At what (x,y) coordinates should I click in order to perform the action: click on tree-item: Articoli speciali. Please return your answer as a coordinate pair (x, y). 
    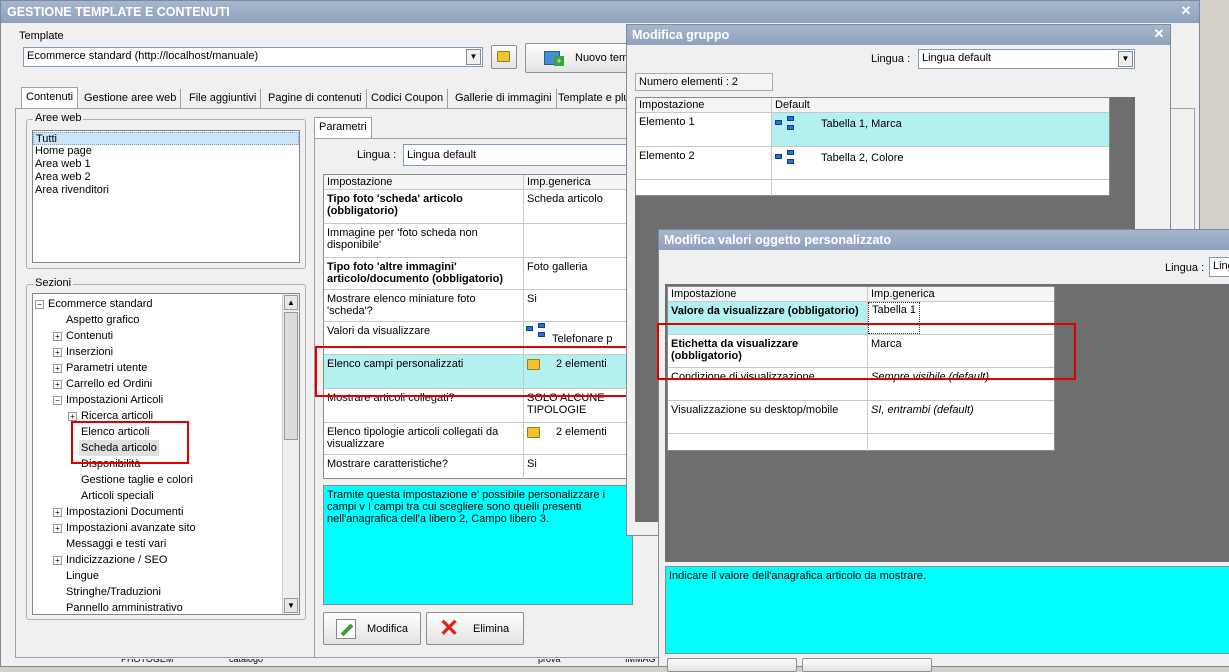
    Looking at the image, I should click on (117, 496).